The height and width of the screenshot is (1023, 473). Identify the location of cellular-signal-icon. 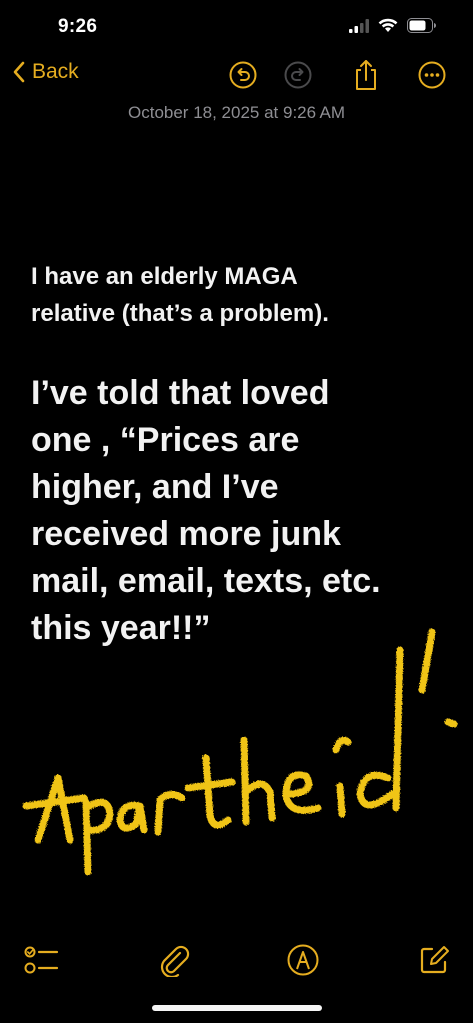
(359, 25).